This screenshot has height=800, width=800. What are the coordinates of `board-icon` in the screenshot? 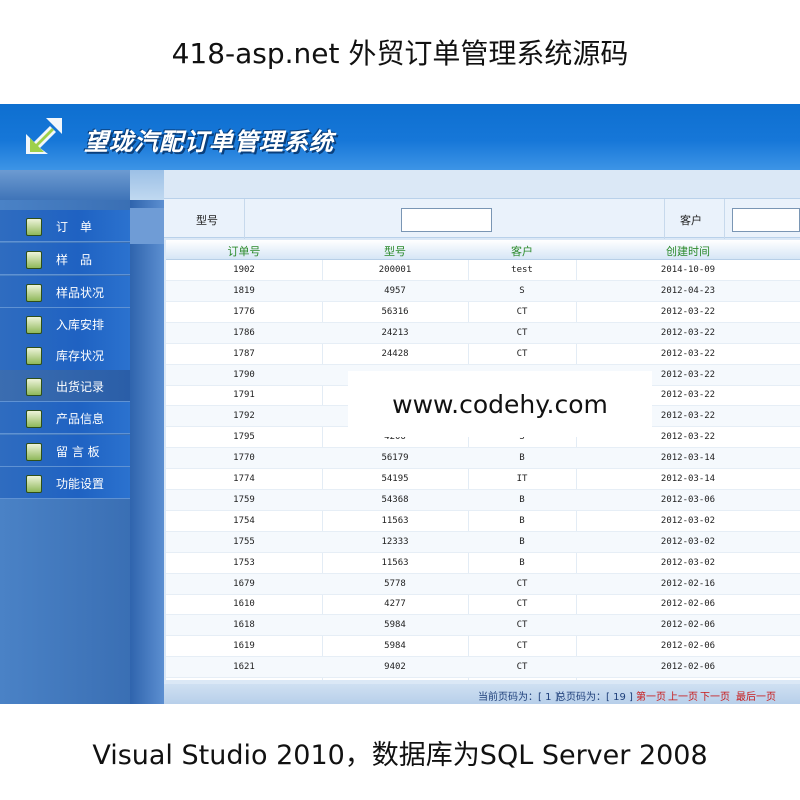 It's located at (34, 452).